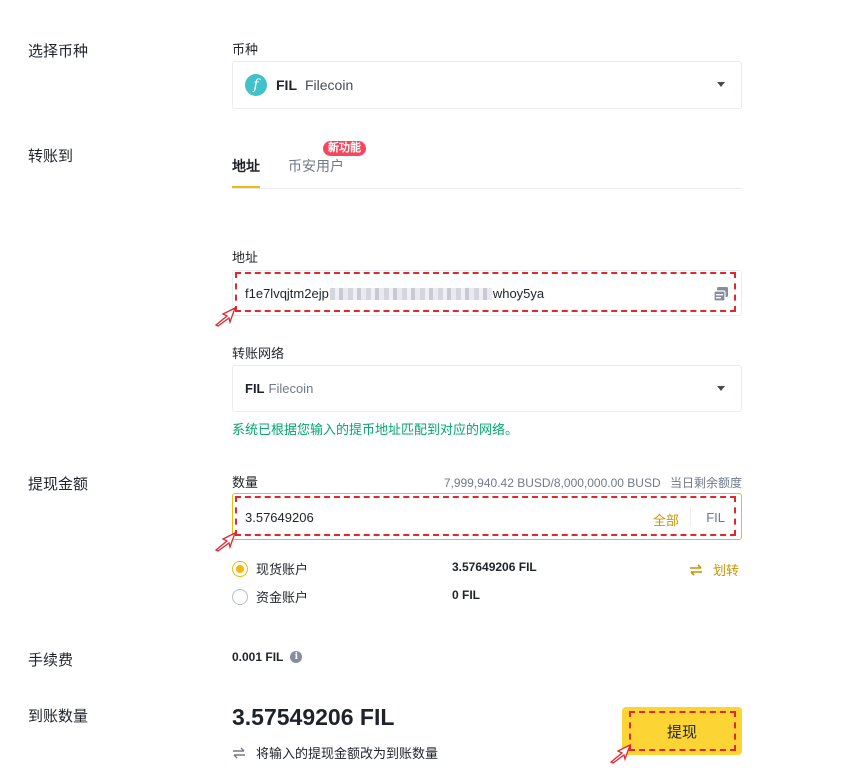  Describe the element at coordinates (487, 516) in the screenshot. I see `amount-input: 3.57649206 全部 FIL` at that location.